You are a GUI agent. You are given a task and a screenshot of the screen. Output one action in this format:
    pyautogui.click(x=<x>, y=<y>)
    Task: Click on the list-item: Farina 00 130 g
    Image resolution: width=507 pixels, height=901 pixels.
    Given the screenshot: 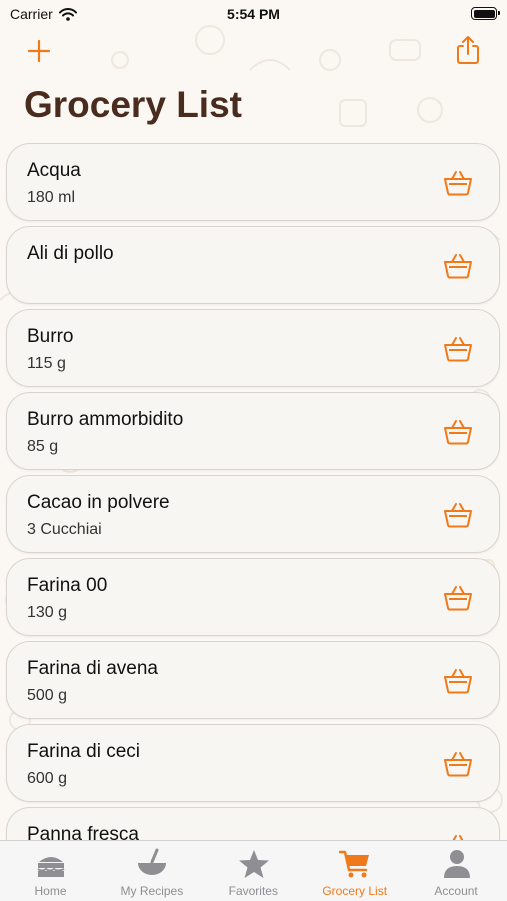 What is the action you would take?
    pyautogui.click(x=253, y=597)
    